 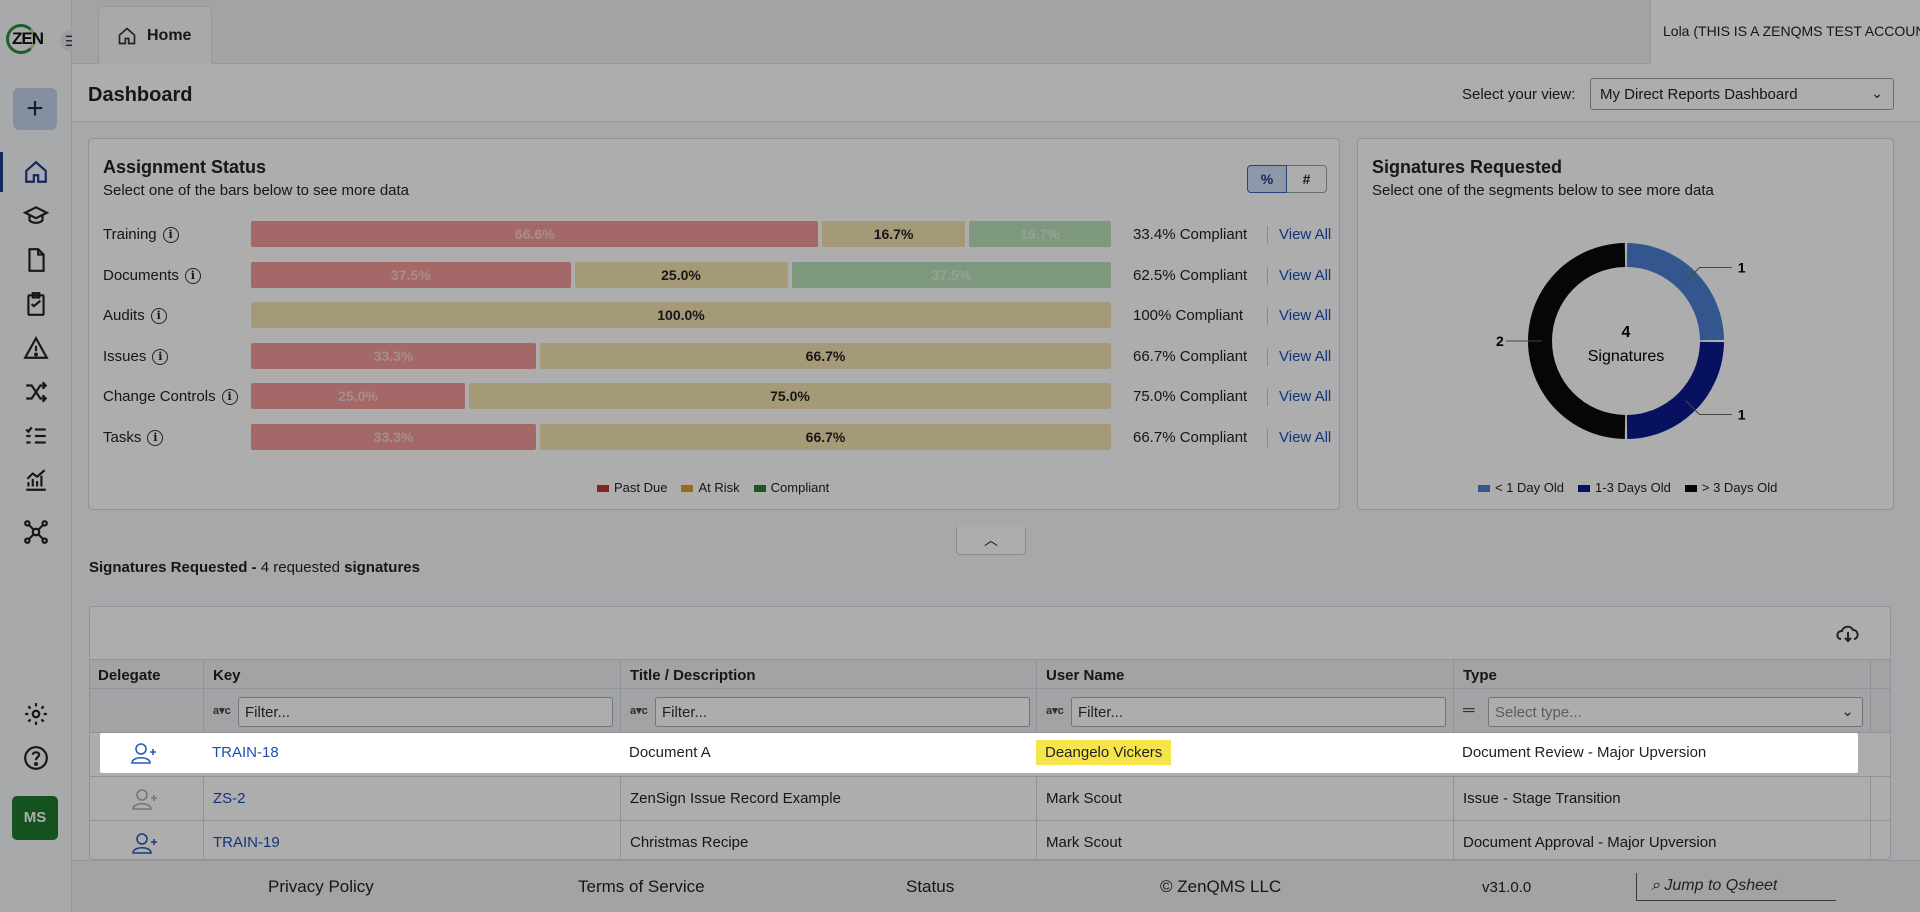 I want to click on issues-nav-icon, so click(x=36, y=348).